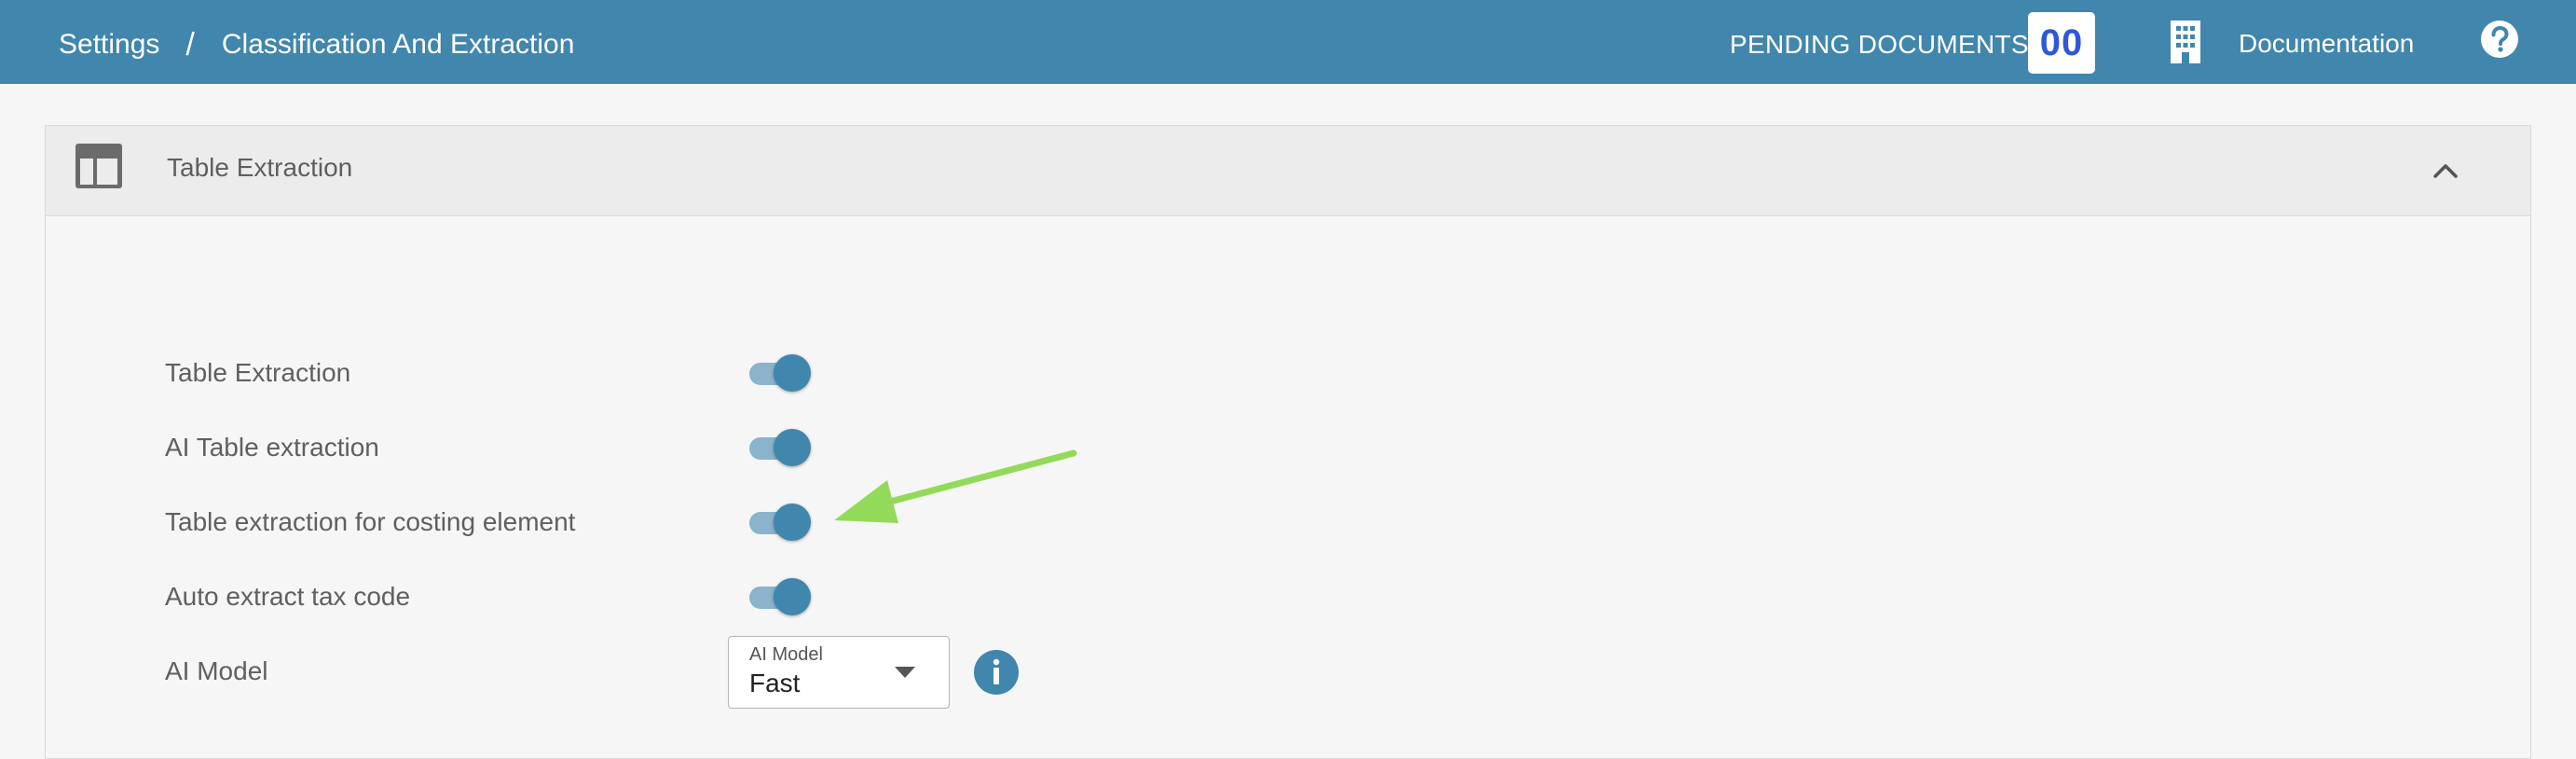 This screenshot has height=759, width=2576. What do you see at coordinates (216, 671) in the screenshot?
I see `setting-label-ai-model: AI Model` at bounding box center [216, 671].